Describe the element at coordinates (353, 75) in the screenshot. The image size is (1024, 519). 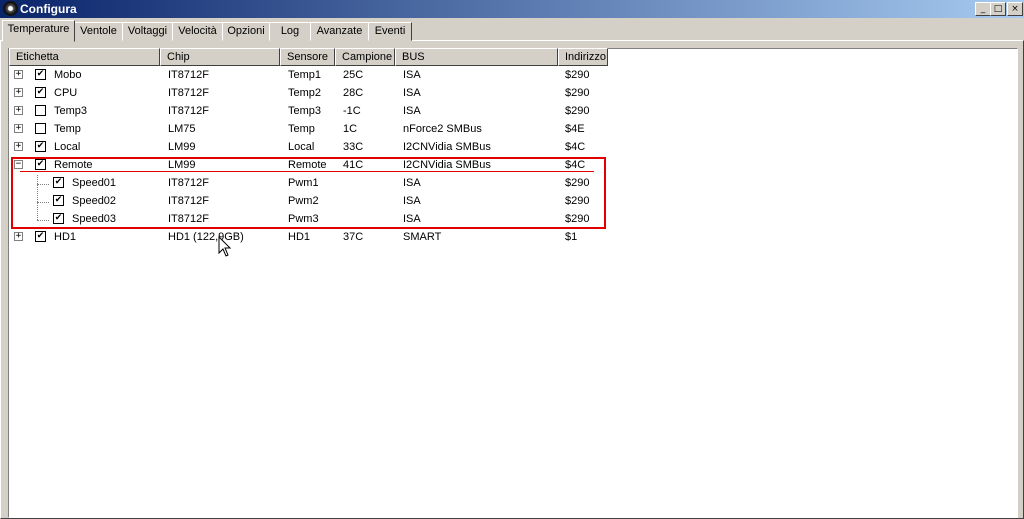
I see `row-sample: 25C` at that location.